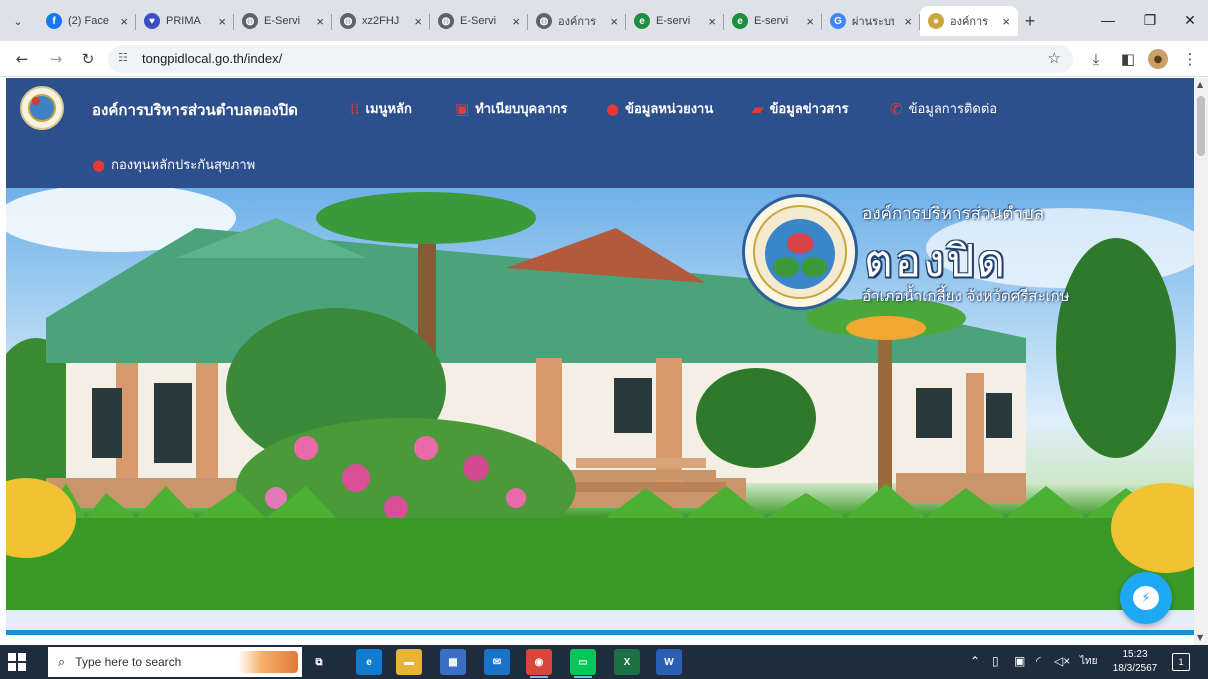 This screenshot has height=679, width=1208. What do you see at coordinates (1038, 661) in the screenshot?
I see `wifi-icon: ◜` at bounding box center [1038, 661].